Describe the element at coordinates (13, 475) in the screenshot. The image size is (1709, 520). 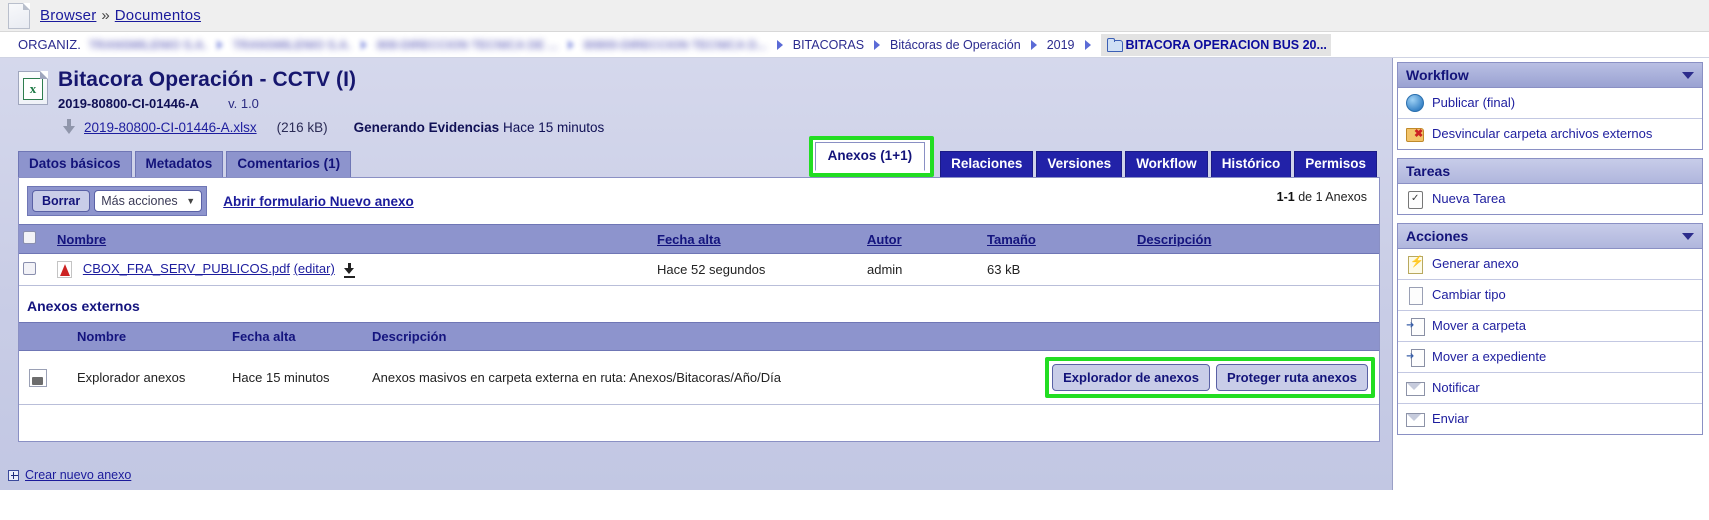
I see `plus-box-icon` at that location.